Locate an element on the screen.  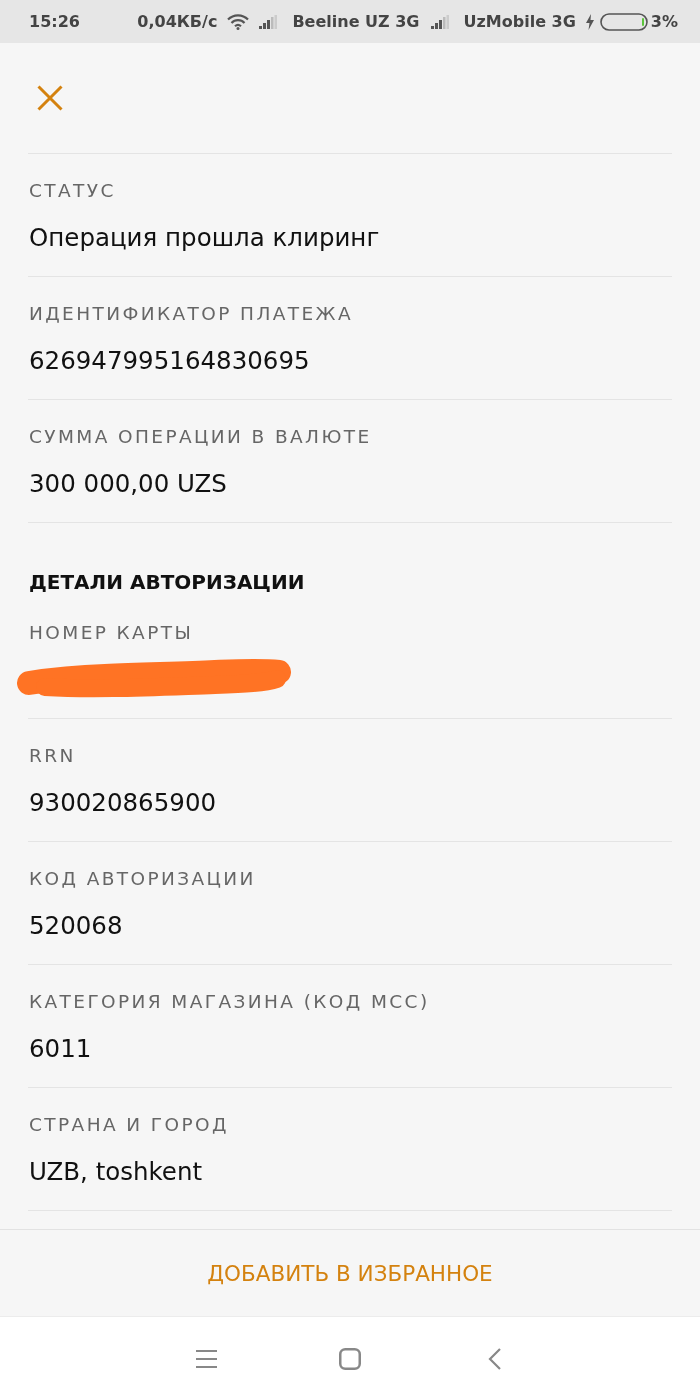
field-label: ИДЕНТИФИКАТОР ПЛАТЕЖА is located at coordinates (191, 314).